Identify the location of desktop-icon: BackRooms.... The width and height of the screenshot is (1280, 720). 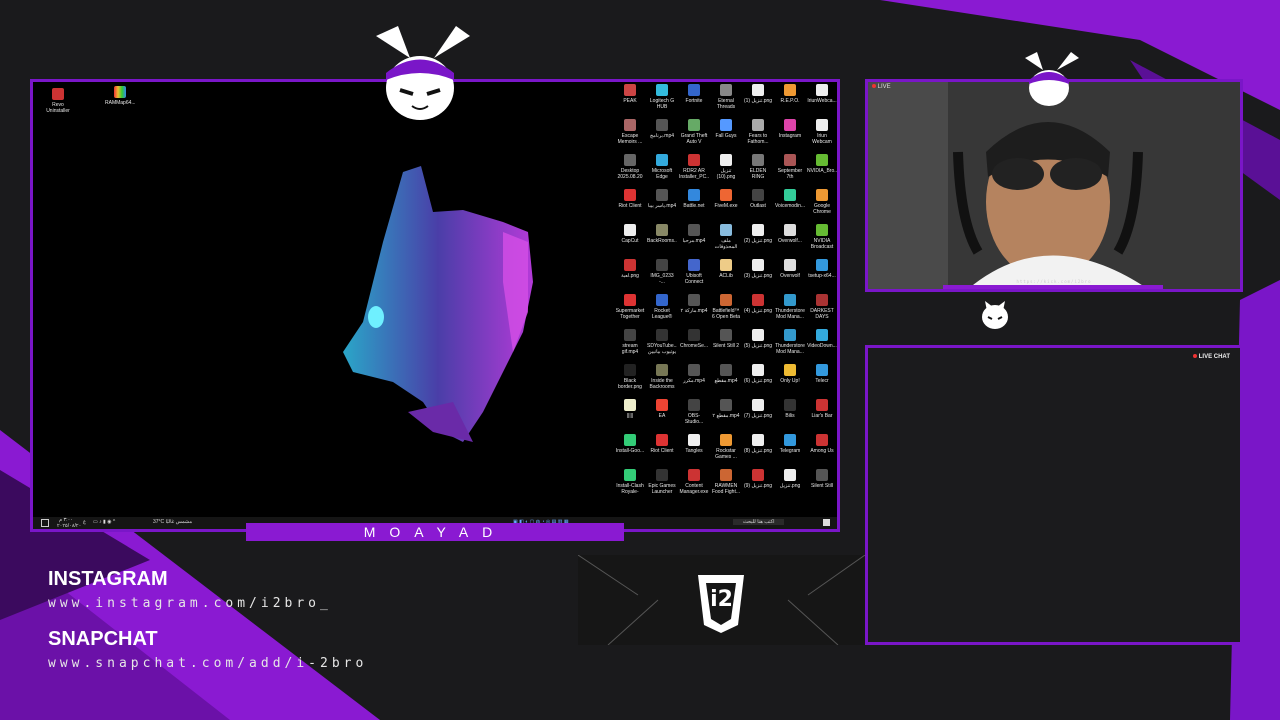
(662, 241).